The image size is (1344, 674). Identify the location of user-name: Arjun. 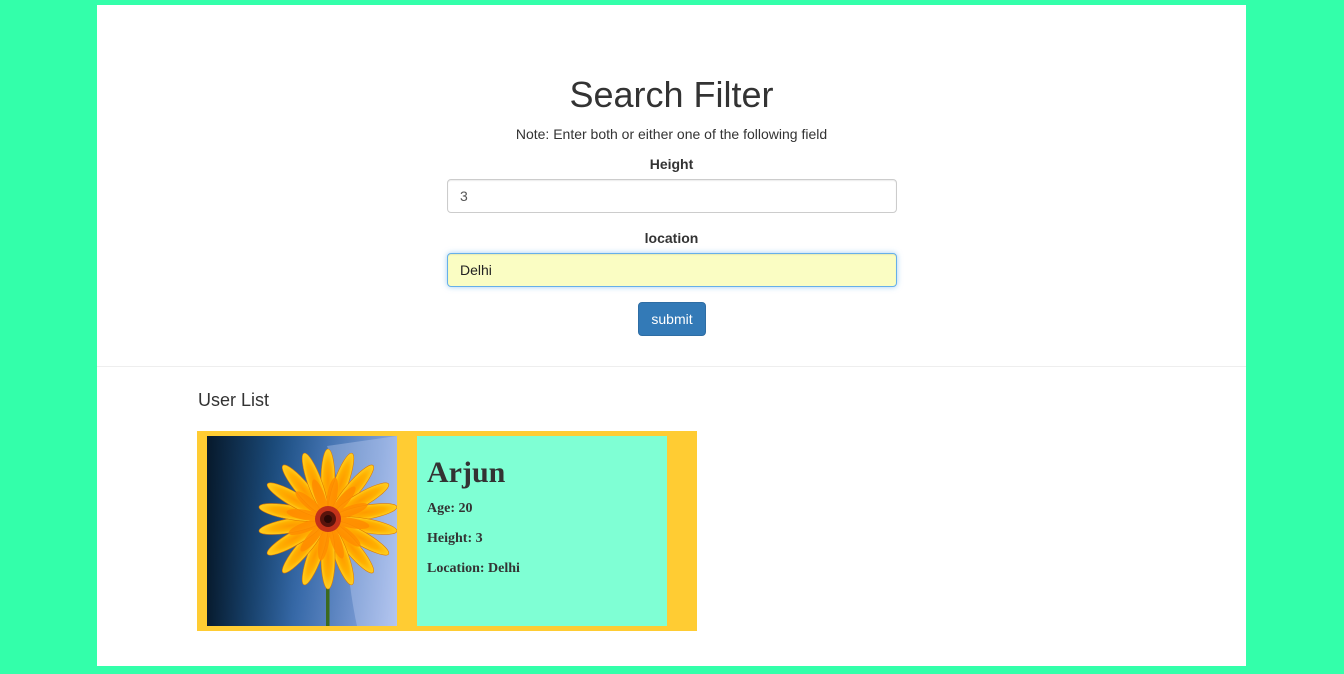
(466, 472).